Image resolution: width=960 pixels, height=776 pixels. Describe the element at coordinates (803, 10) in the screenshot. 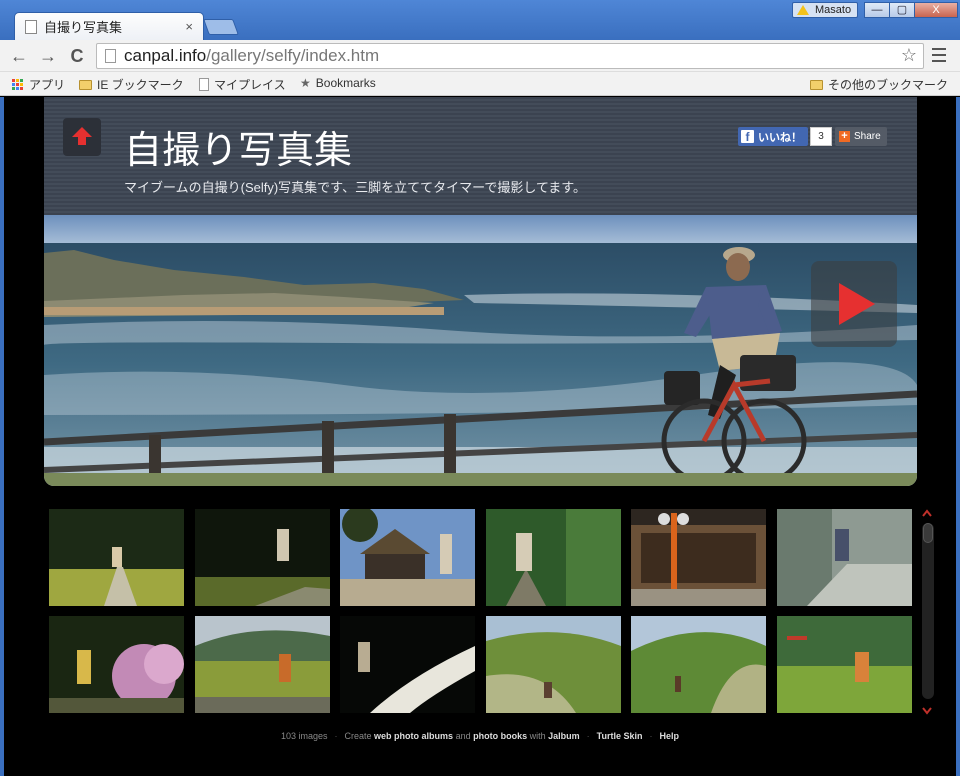

I see `warning-icon` at that location.